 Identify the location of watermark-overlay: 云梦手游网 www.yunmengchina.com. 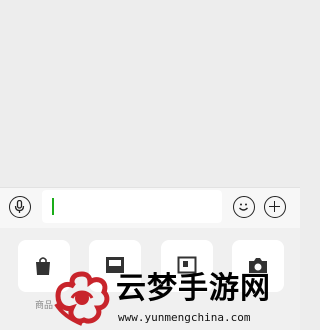
(174, 299).